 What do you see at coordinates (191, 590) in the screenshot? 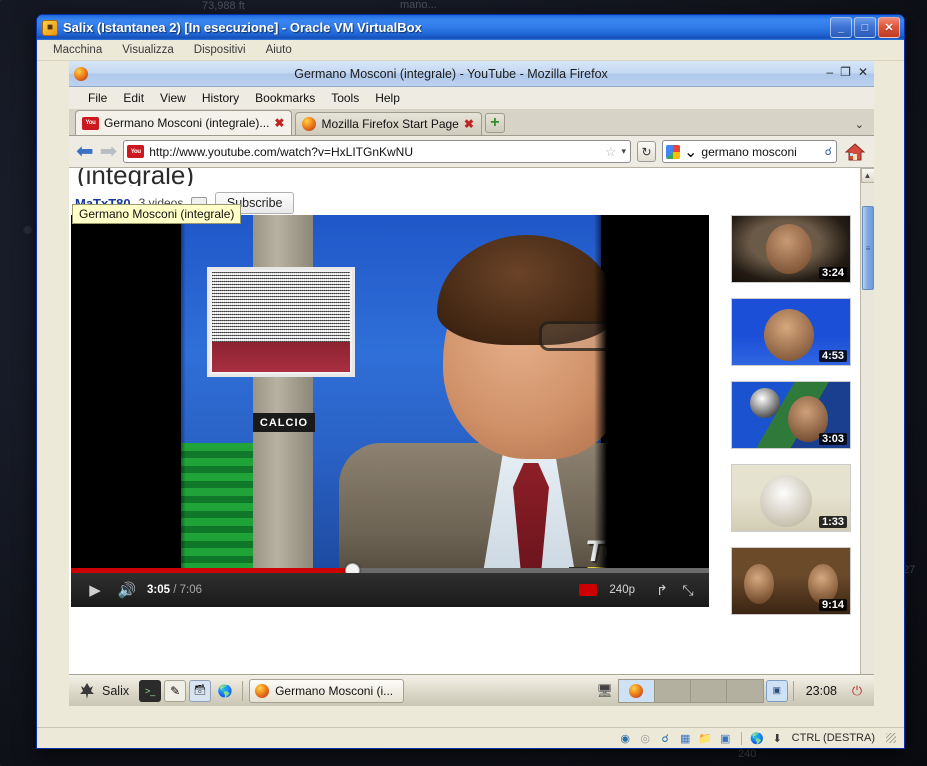
I see `duration: 7:06` at bounding box center [191, 590].